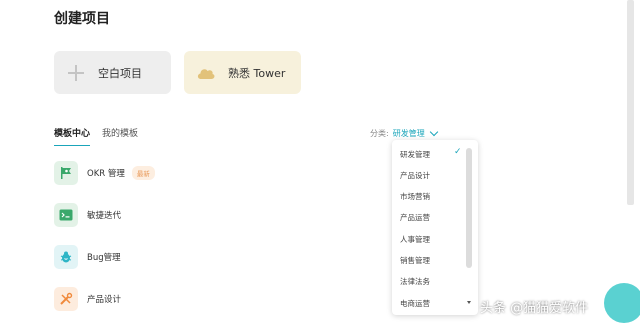  I want to click on watermark-text: 头条 @猫猫爱软件, so click(534, 308).